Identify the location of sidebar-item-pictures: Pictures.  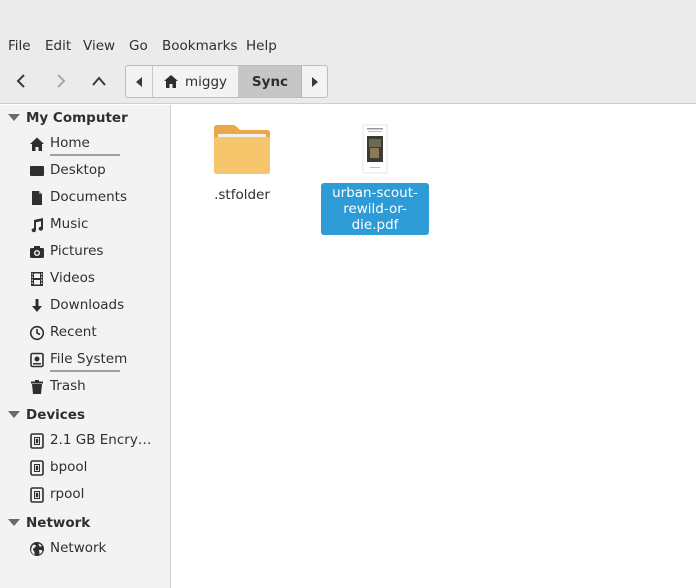
(85, 252).